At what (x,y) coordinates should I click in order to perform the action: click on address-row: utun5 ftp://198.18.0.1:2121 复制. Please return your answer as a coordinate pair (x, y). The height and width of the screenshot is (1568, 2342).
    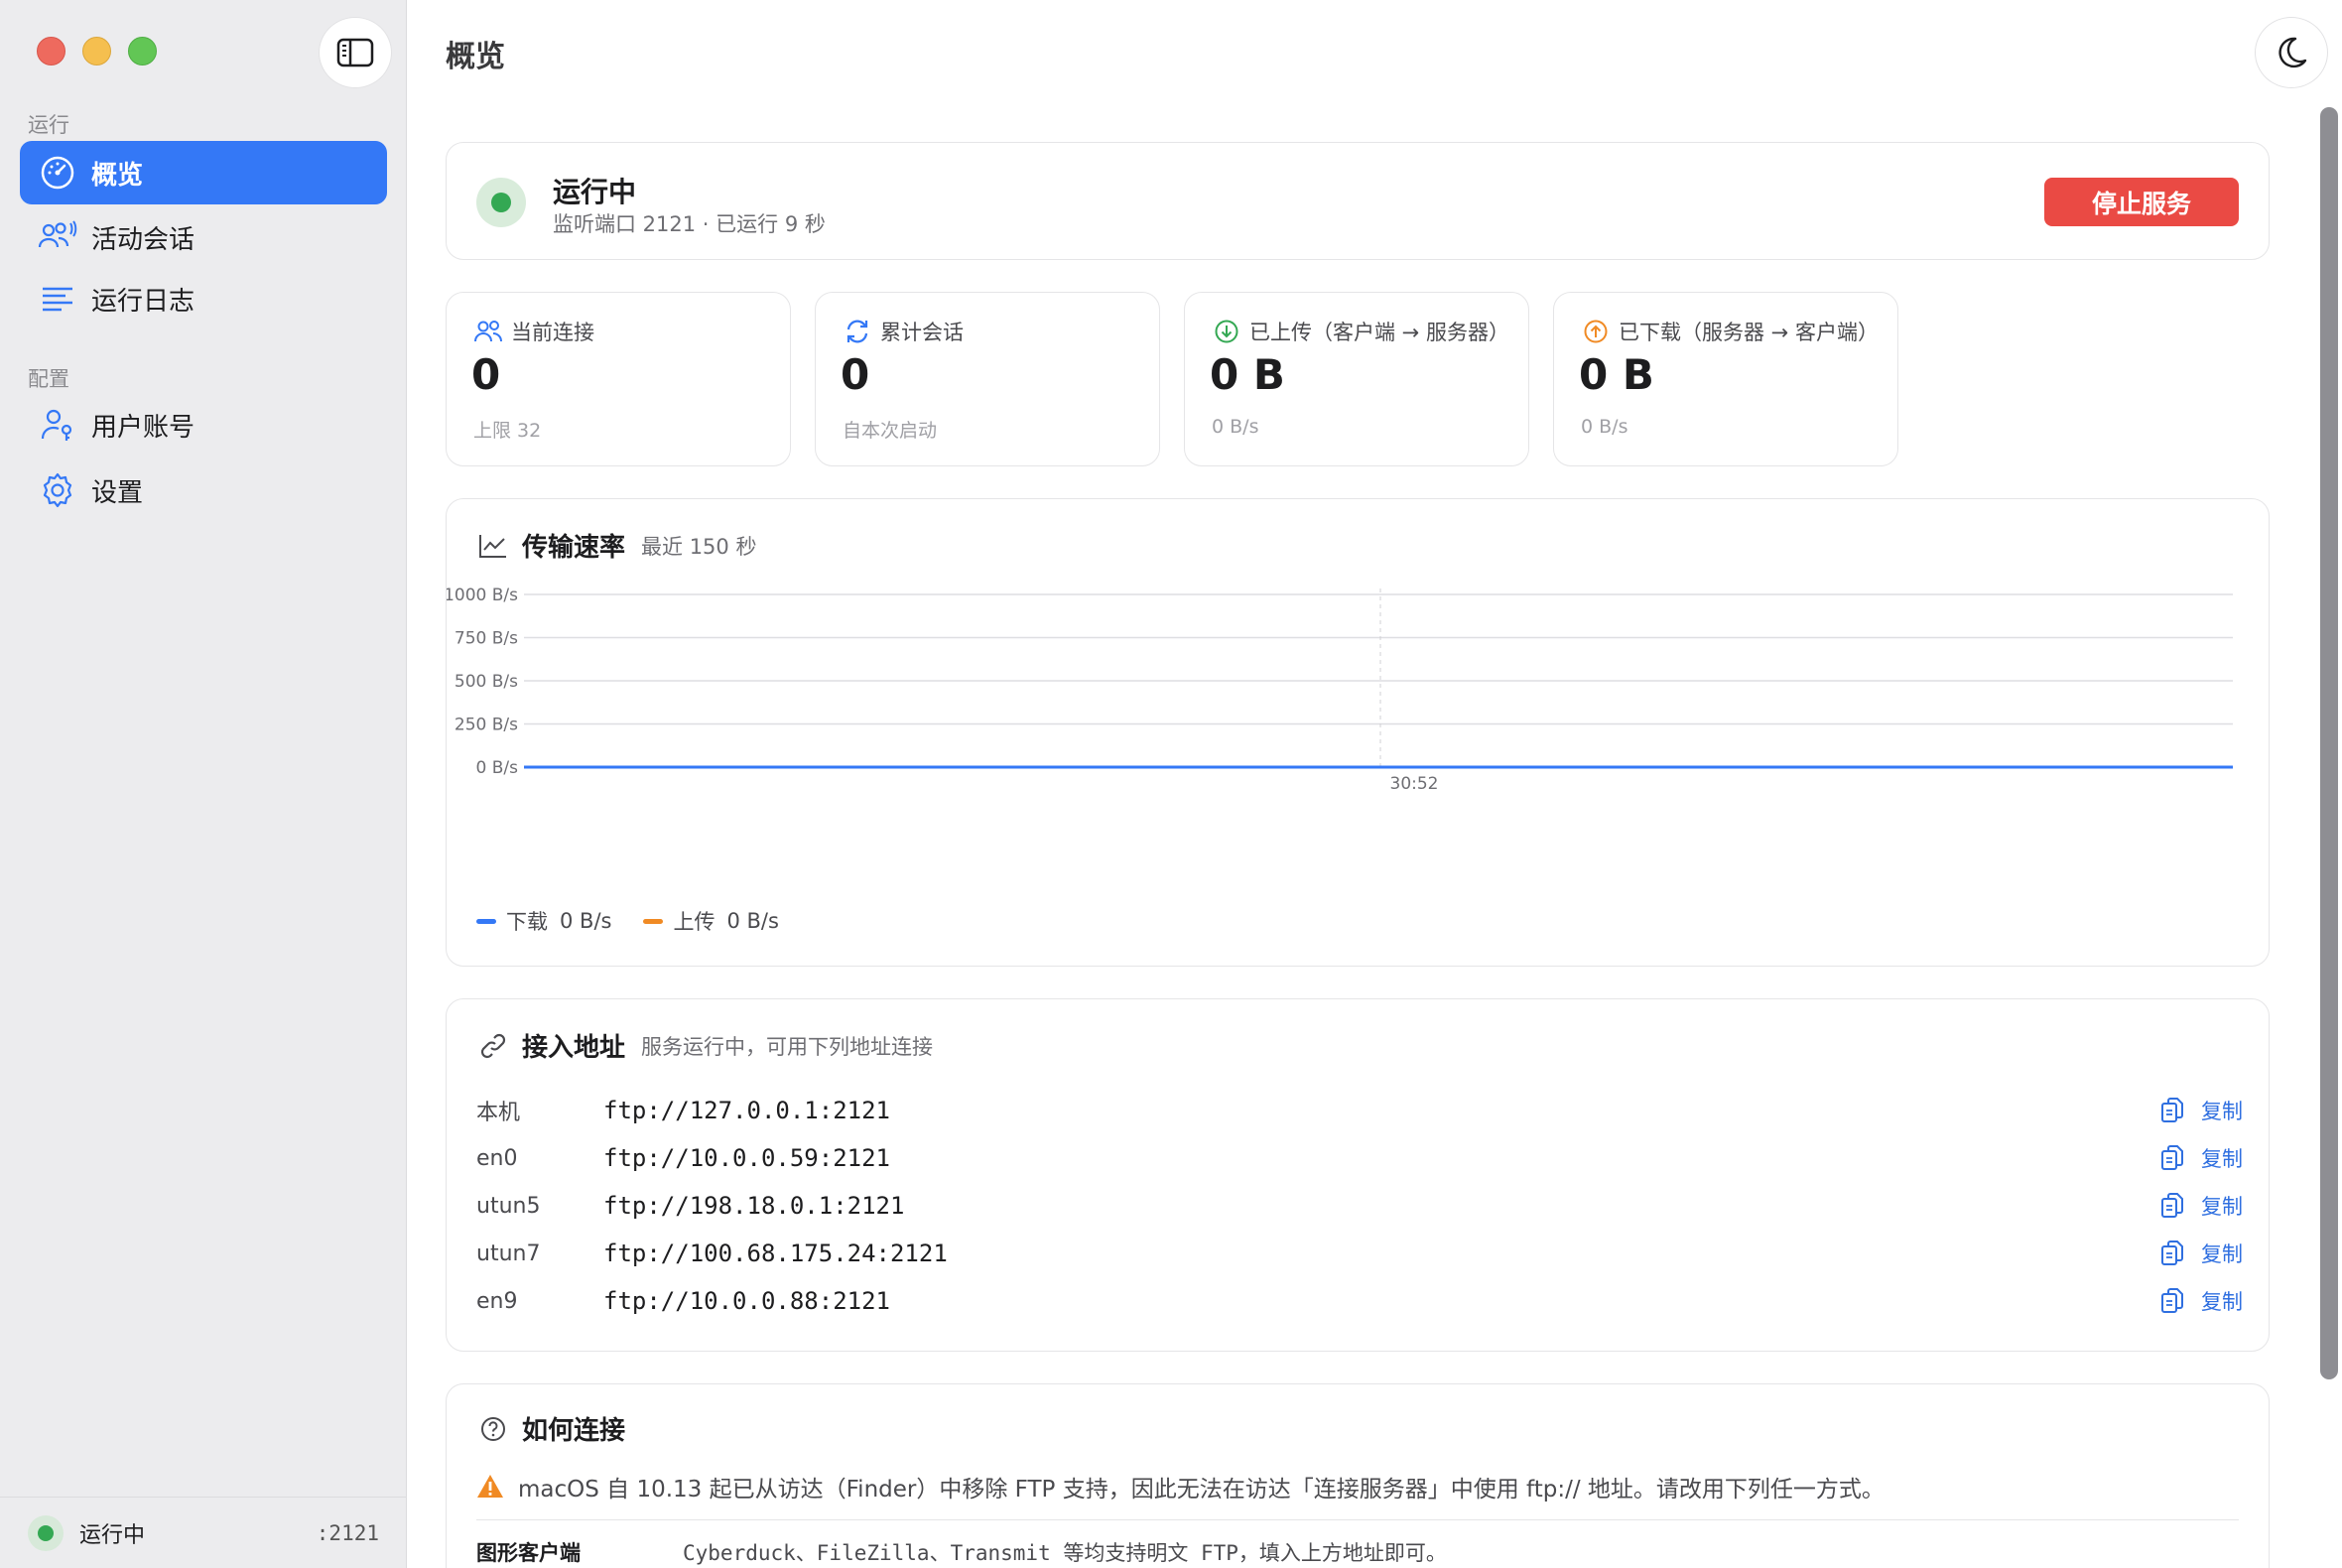
    Looking at the image, I should click on (1359, 1206).